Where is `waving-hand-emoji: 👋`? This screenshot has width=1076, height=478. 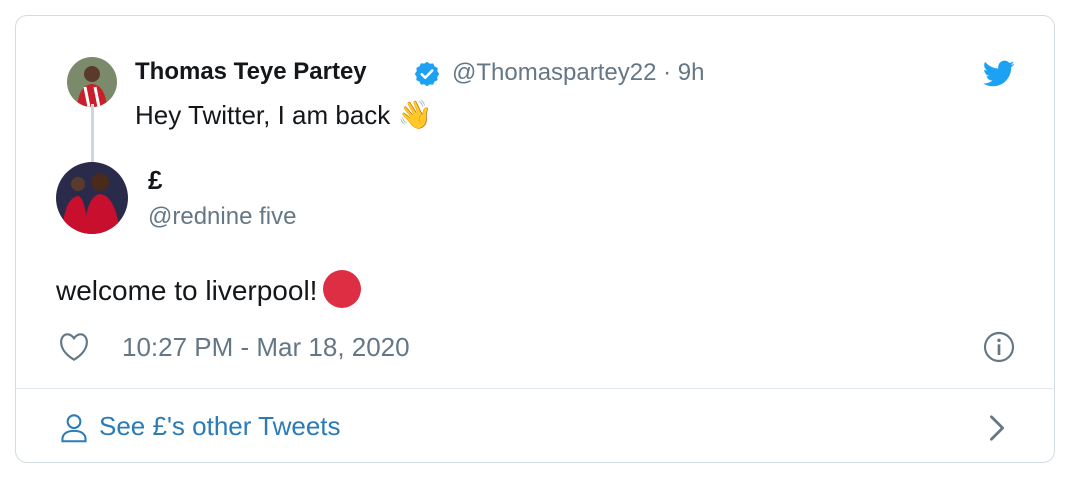 waving-hand-emoji: 👋 is located at coordinates (415, 114).